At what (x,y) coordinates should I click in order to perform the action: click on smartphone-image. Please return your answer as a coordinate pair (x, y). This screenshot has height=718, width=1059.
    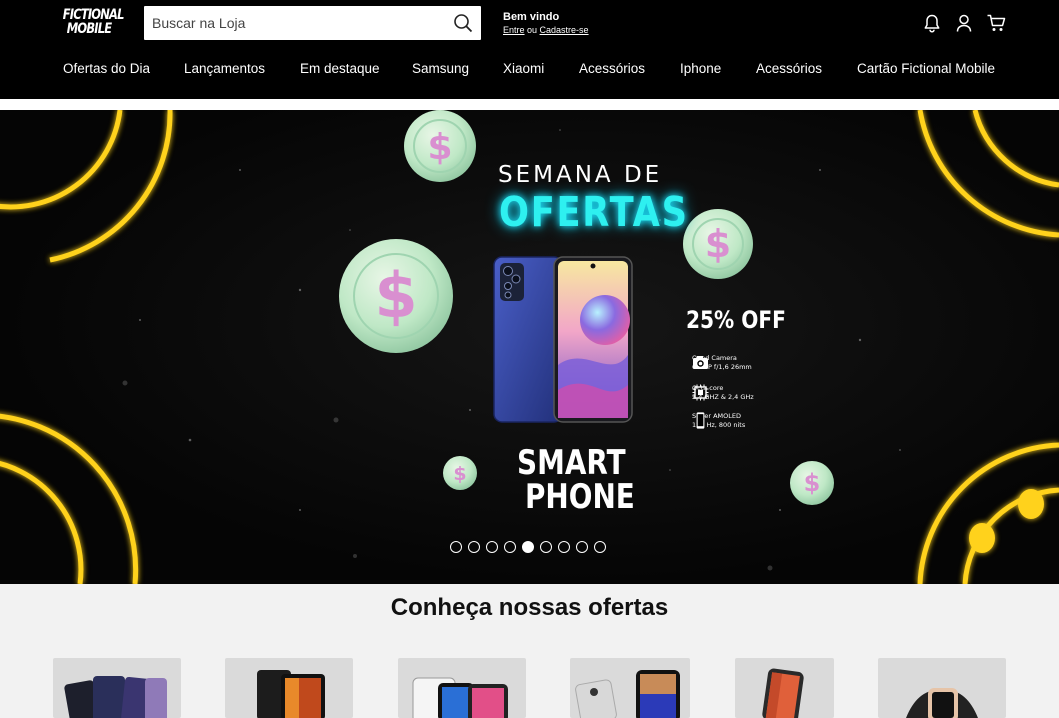
    Looking at the image, I should click on (563, 339).